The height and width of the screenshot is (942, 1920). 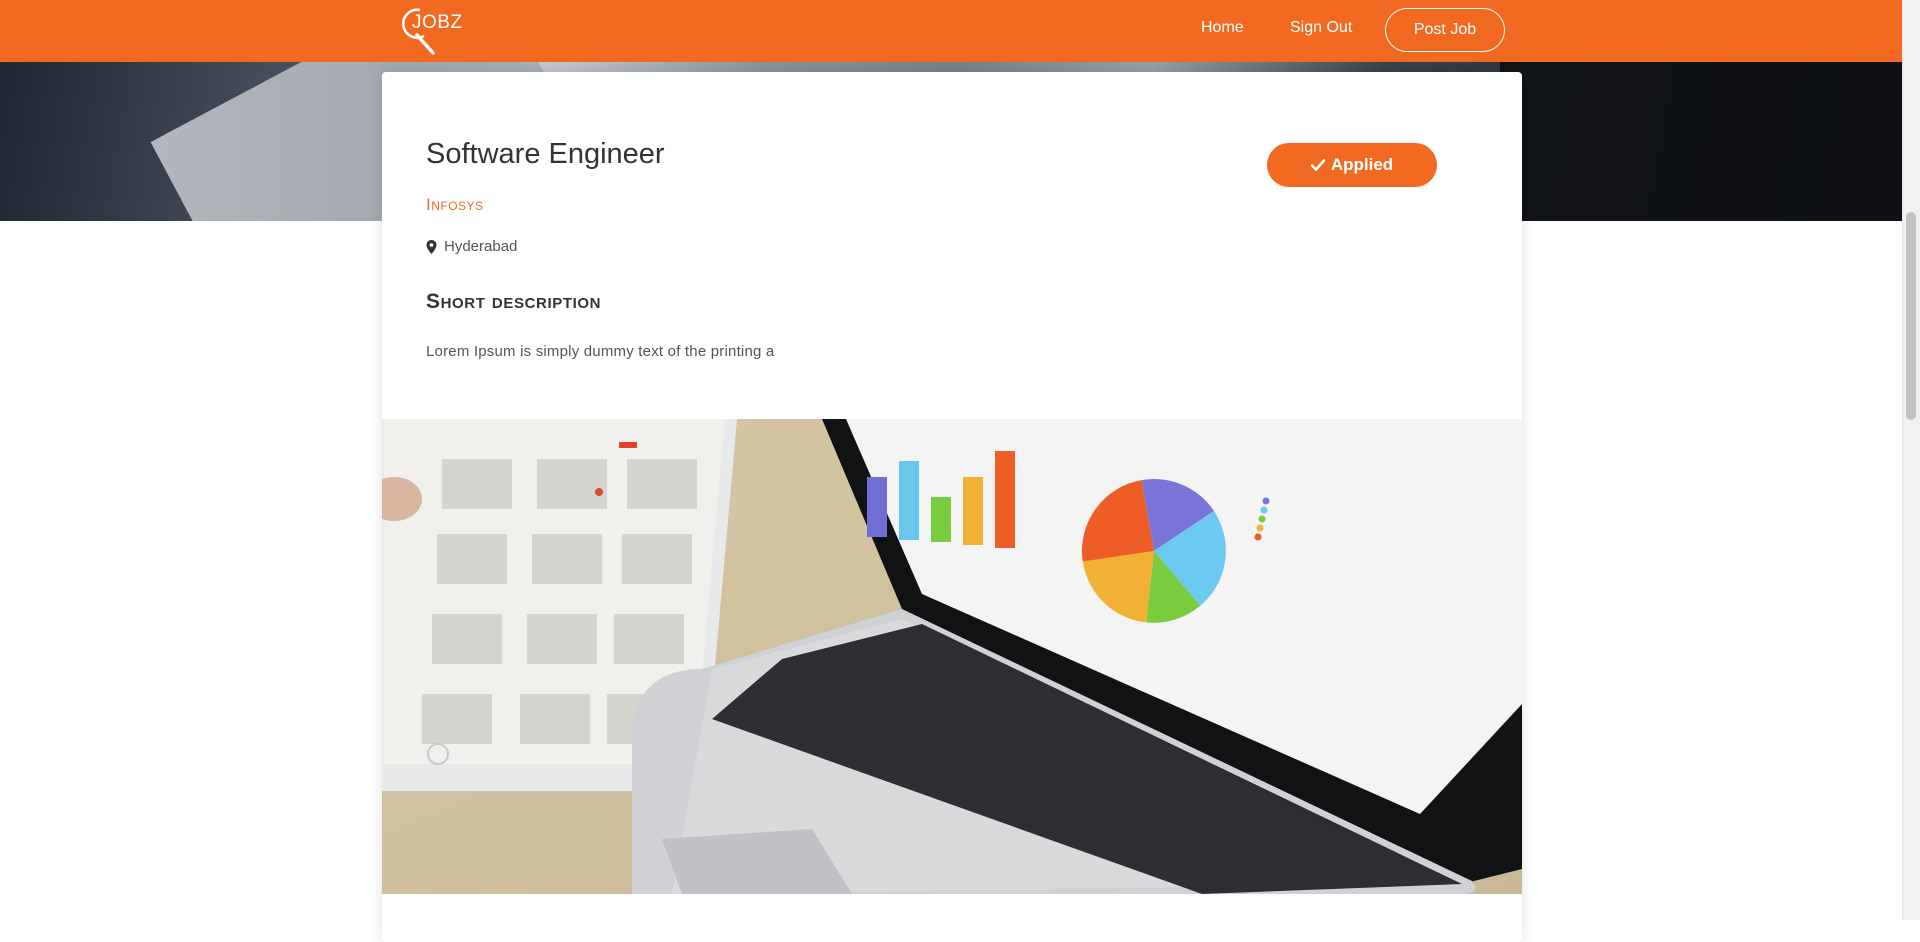 I want to click on jobz-logo: JOBZ, so click(x=428, y=29).